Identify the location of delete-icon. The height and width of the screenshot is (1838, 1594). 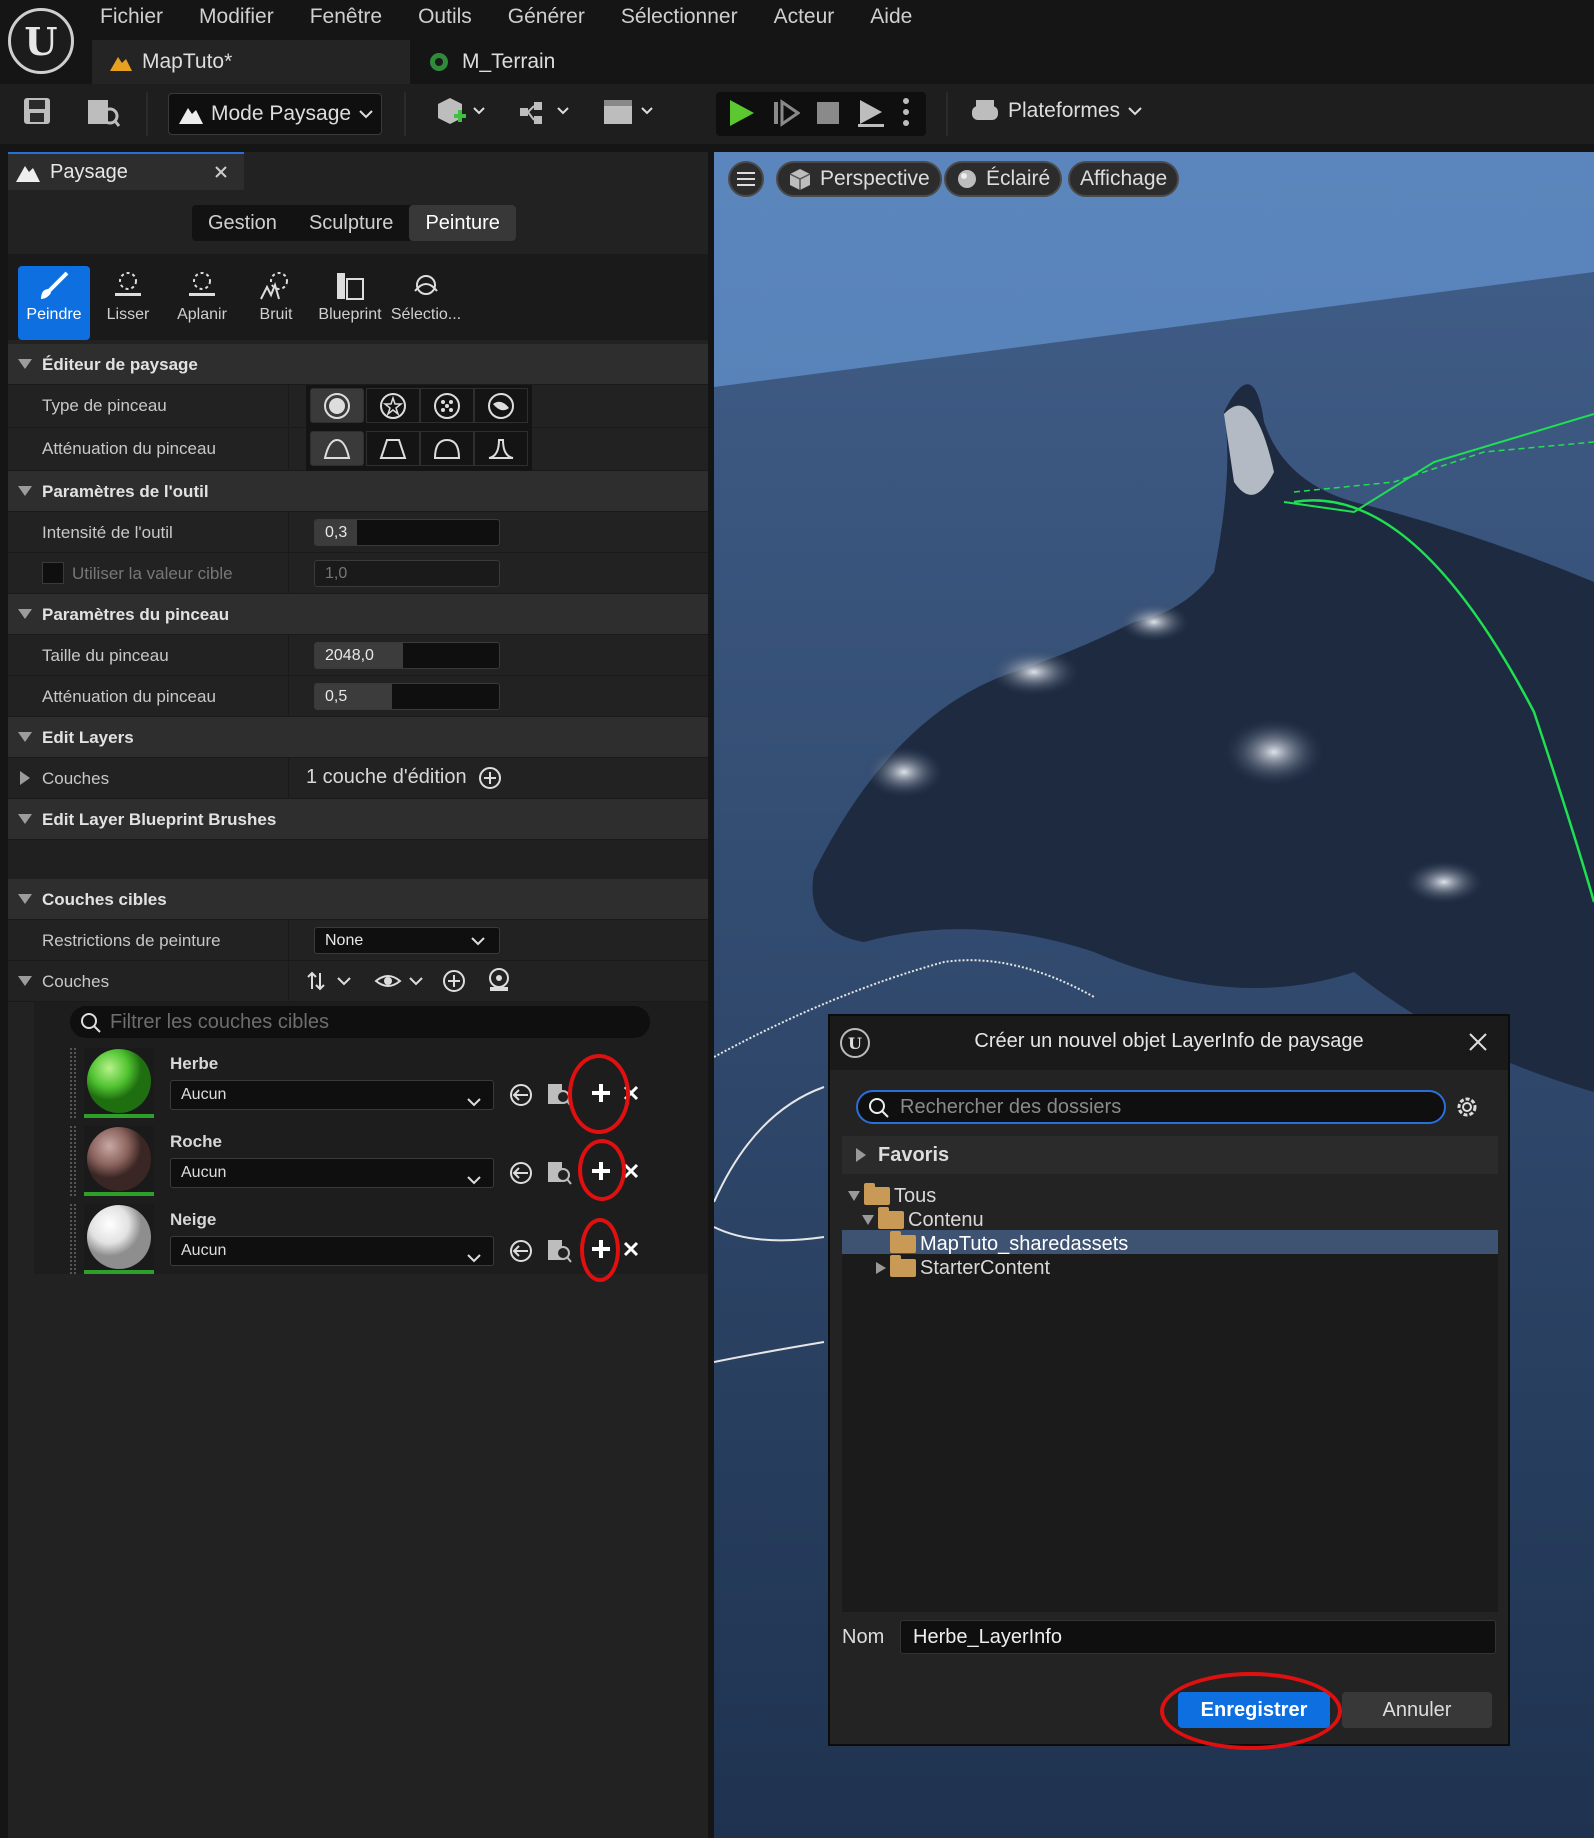
(631, 1249).